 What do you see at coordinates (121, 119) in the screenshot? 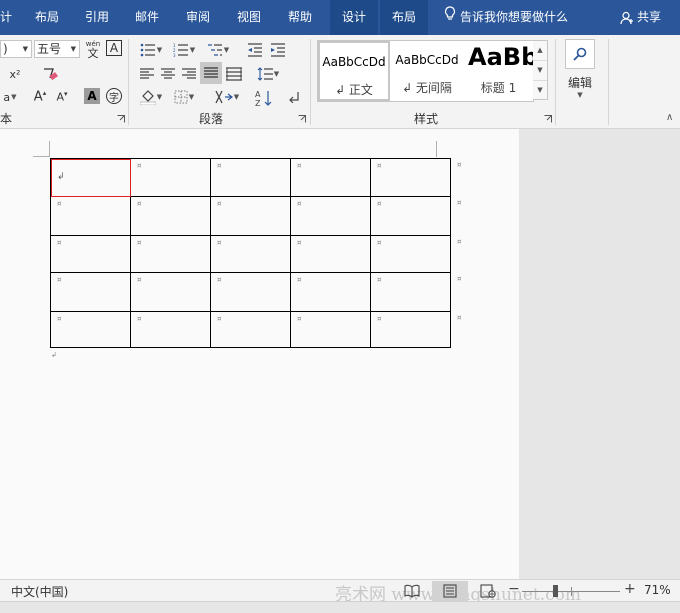
I see `font-dialog-launcher-icon` at bounding box center [121, 119].